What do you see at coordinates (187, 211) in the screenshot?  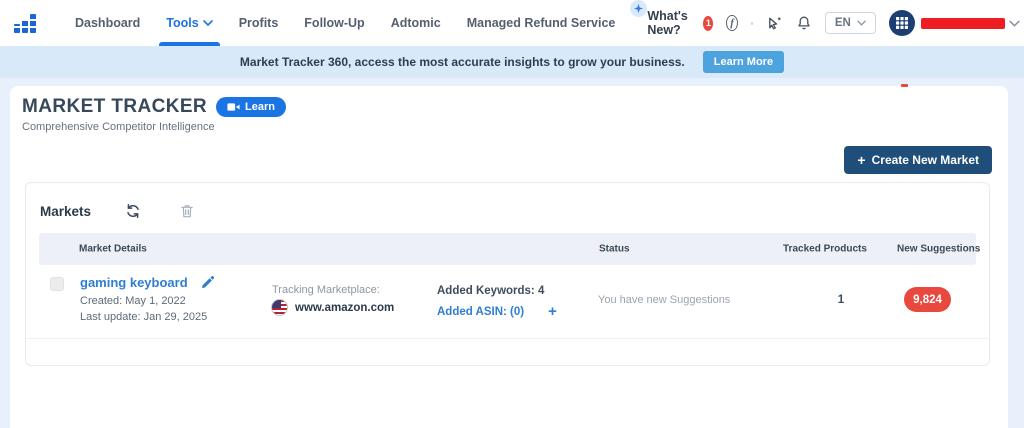 I see `trash-icon` at bounding box center [187, 211].